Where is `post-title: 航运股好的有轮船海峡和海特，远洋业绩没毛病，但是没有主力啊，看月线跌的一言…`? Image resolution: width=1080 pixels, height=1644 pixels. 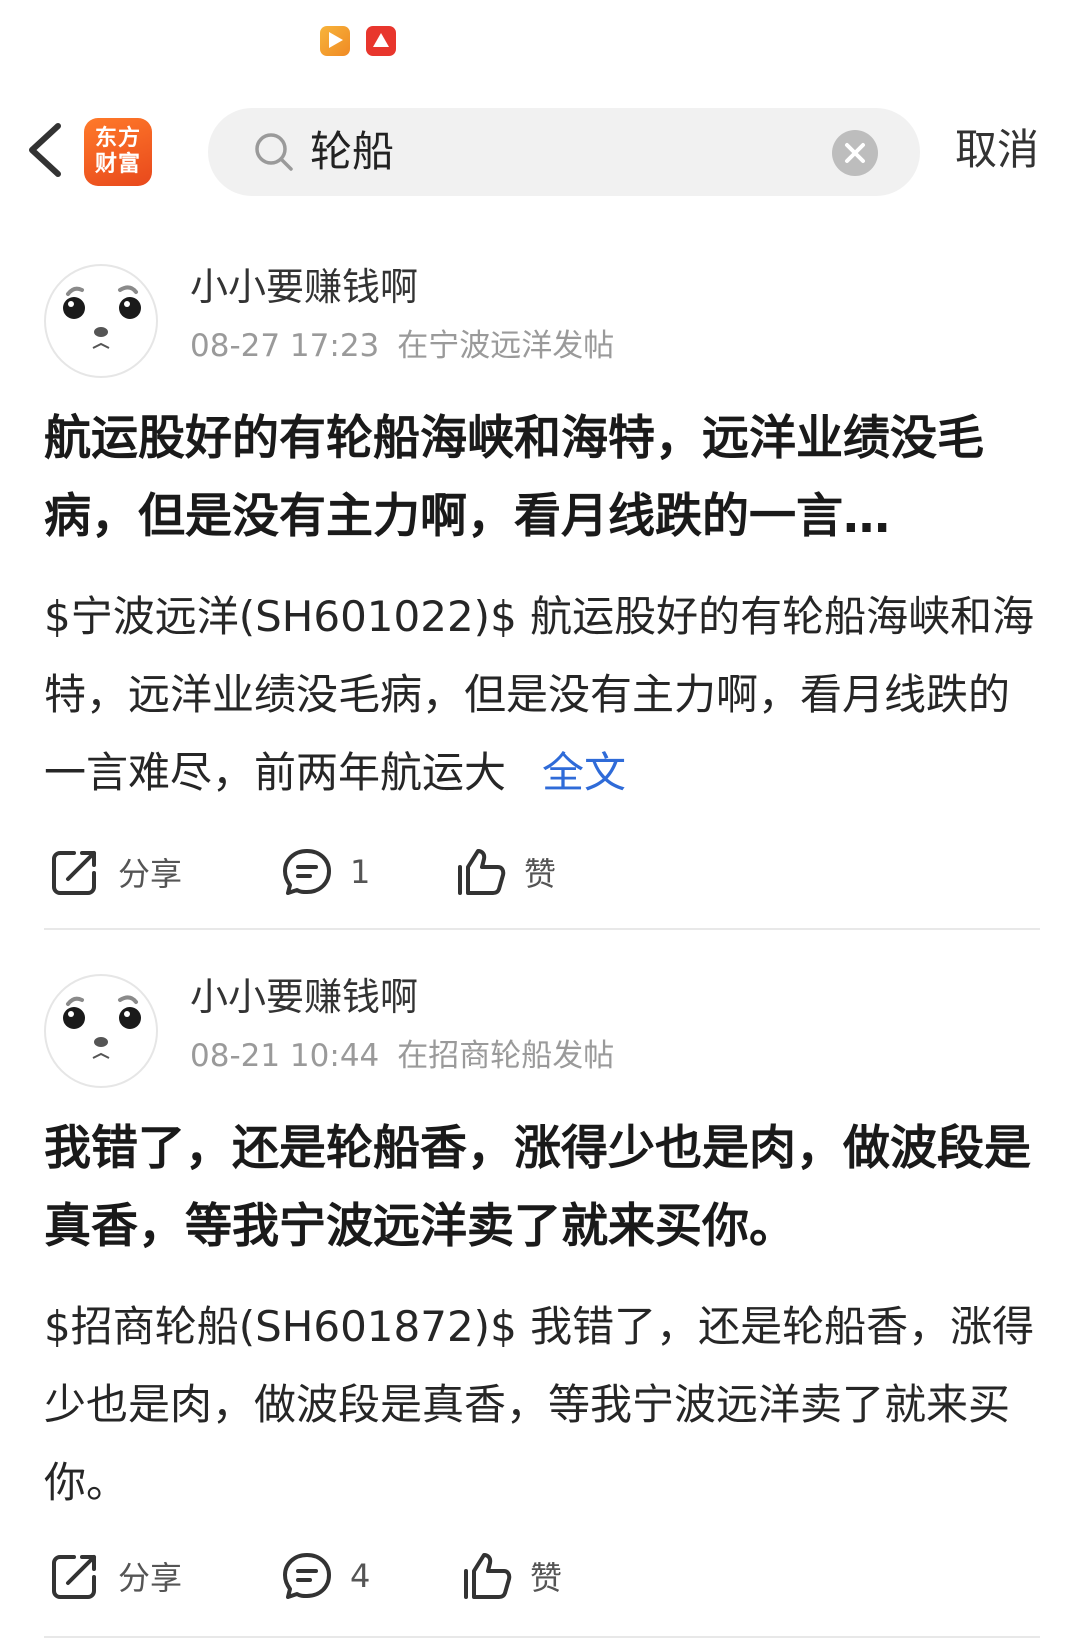
post-title: 航运股好的有轮船海峡和海特，远洋业绩没毛病，但是没有主力啊，看月线跌的一言… is located at coordinates (542, 478).